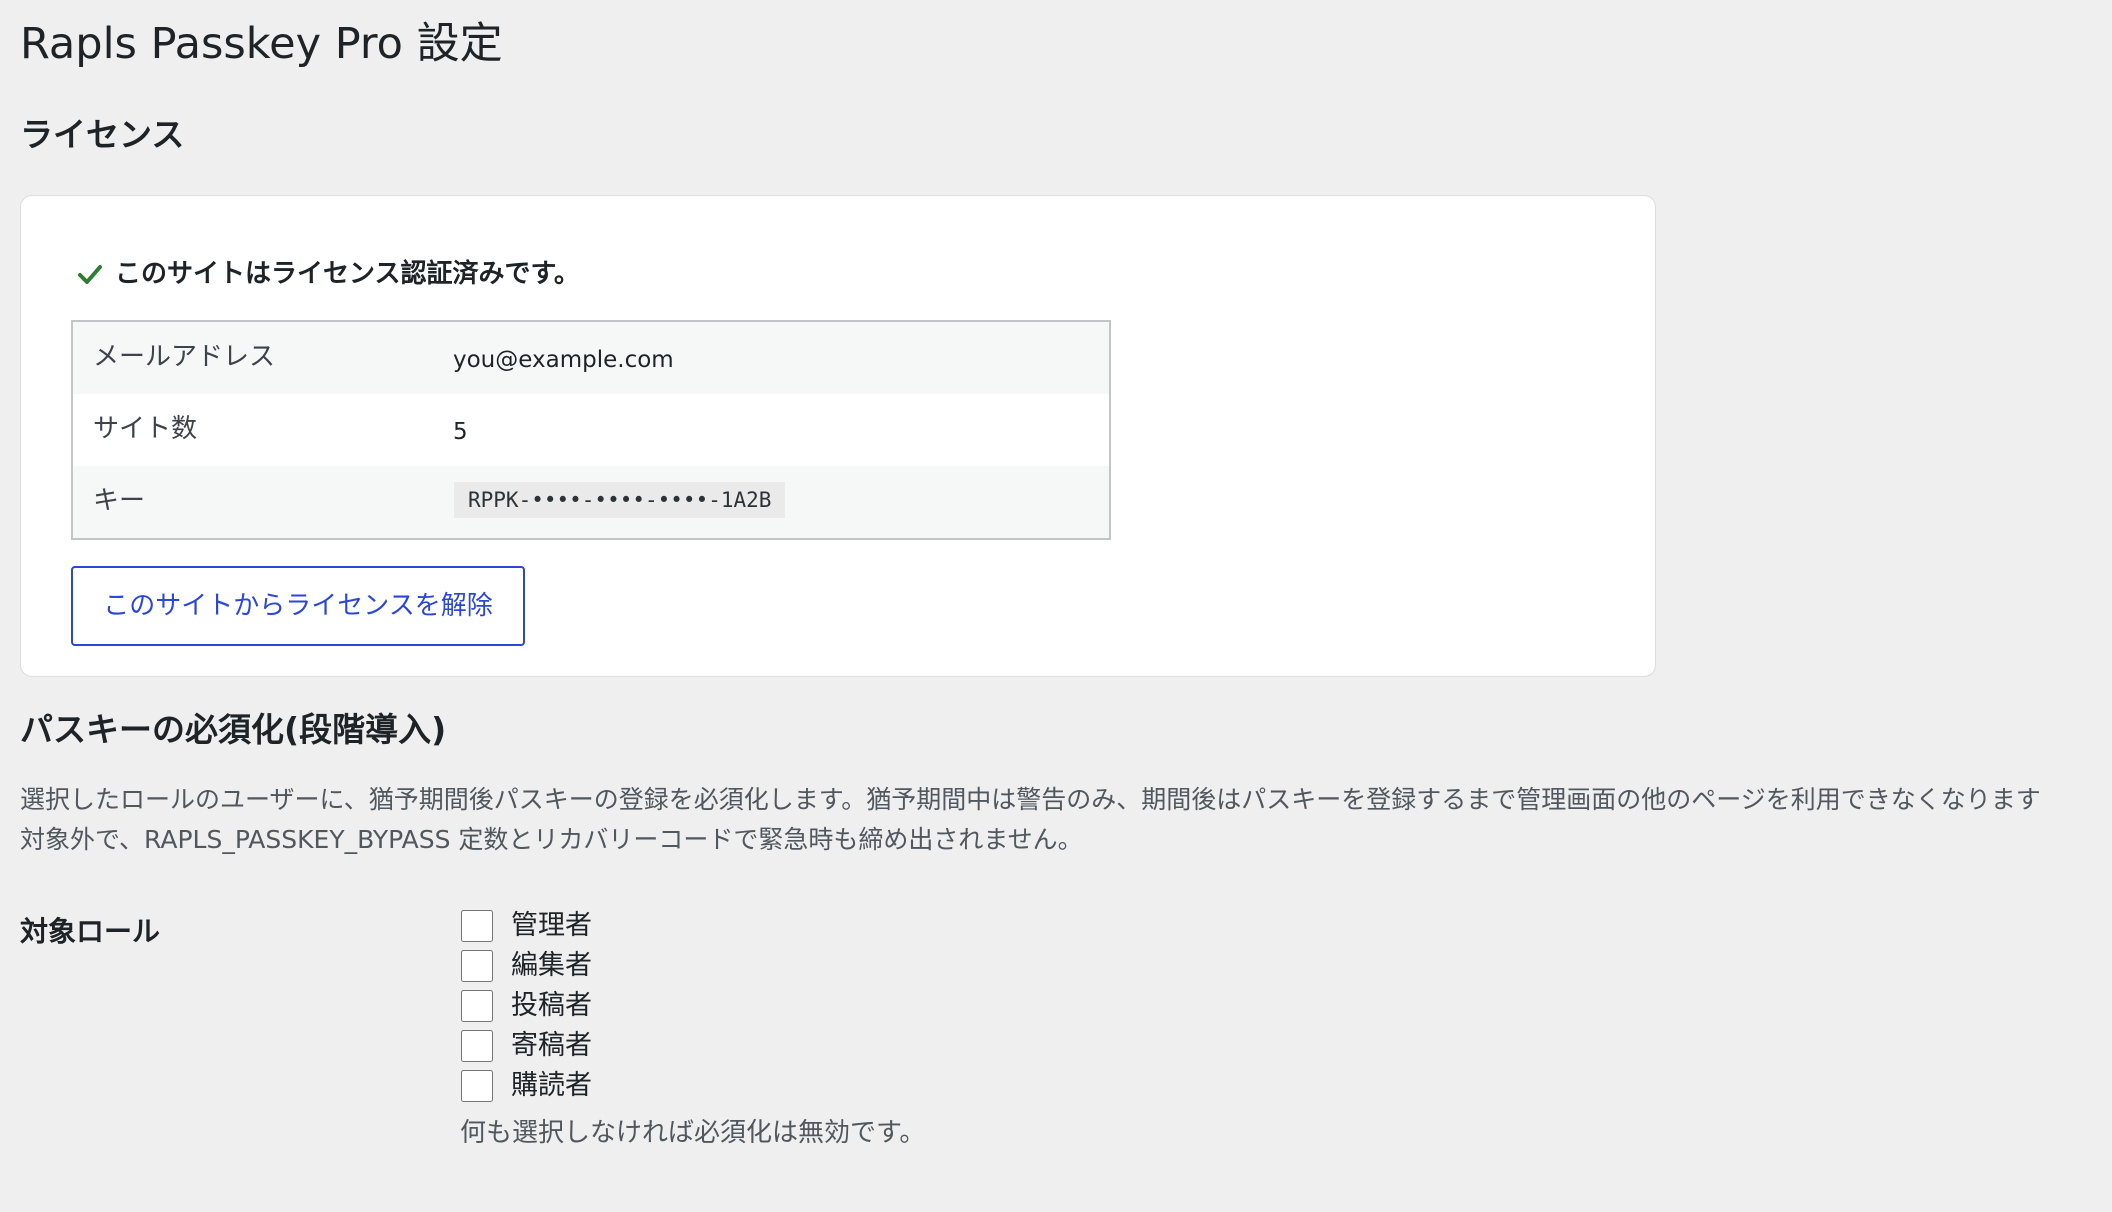 The image size is (2112, 1212). What do you see at coordinates (460, 432) in the screenshot?
I see `site-count-value: 5` at bounding box center [460, 432].